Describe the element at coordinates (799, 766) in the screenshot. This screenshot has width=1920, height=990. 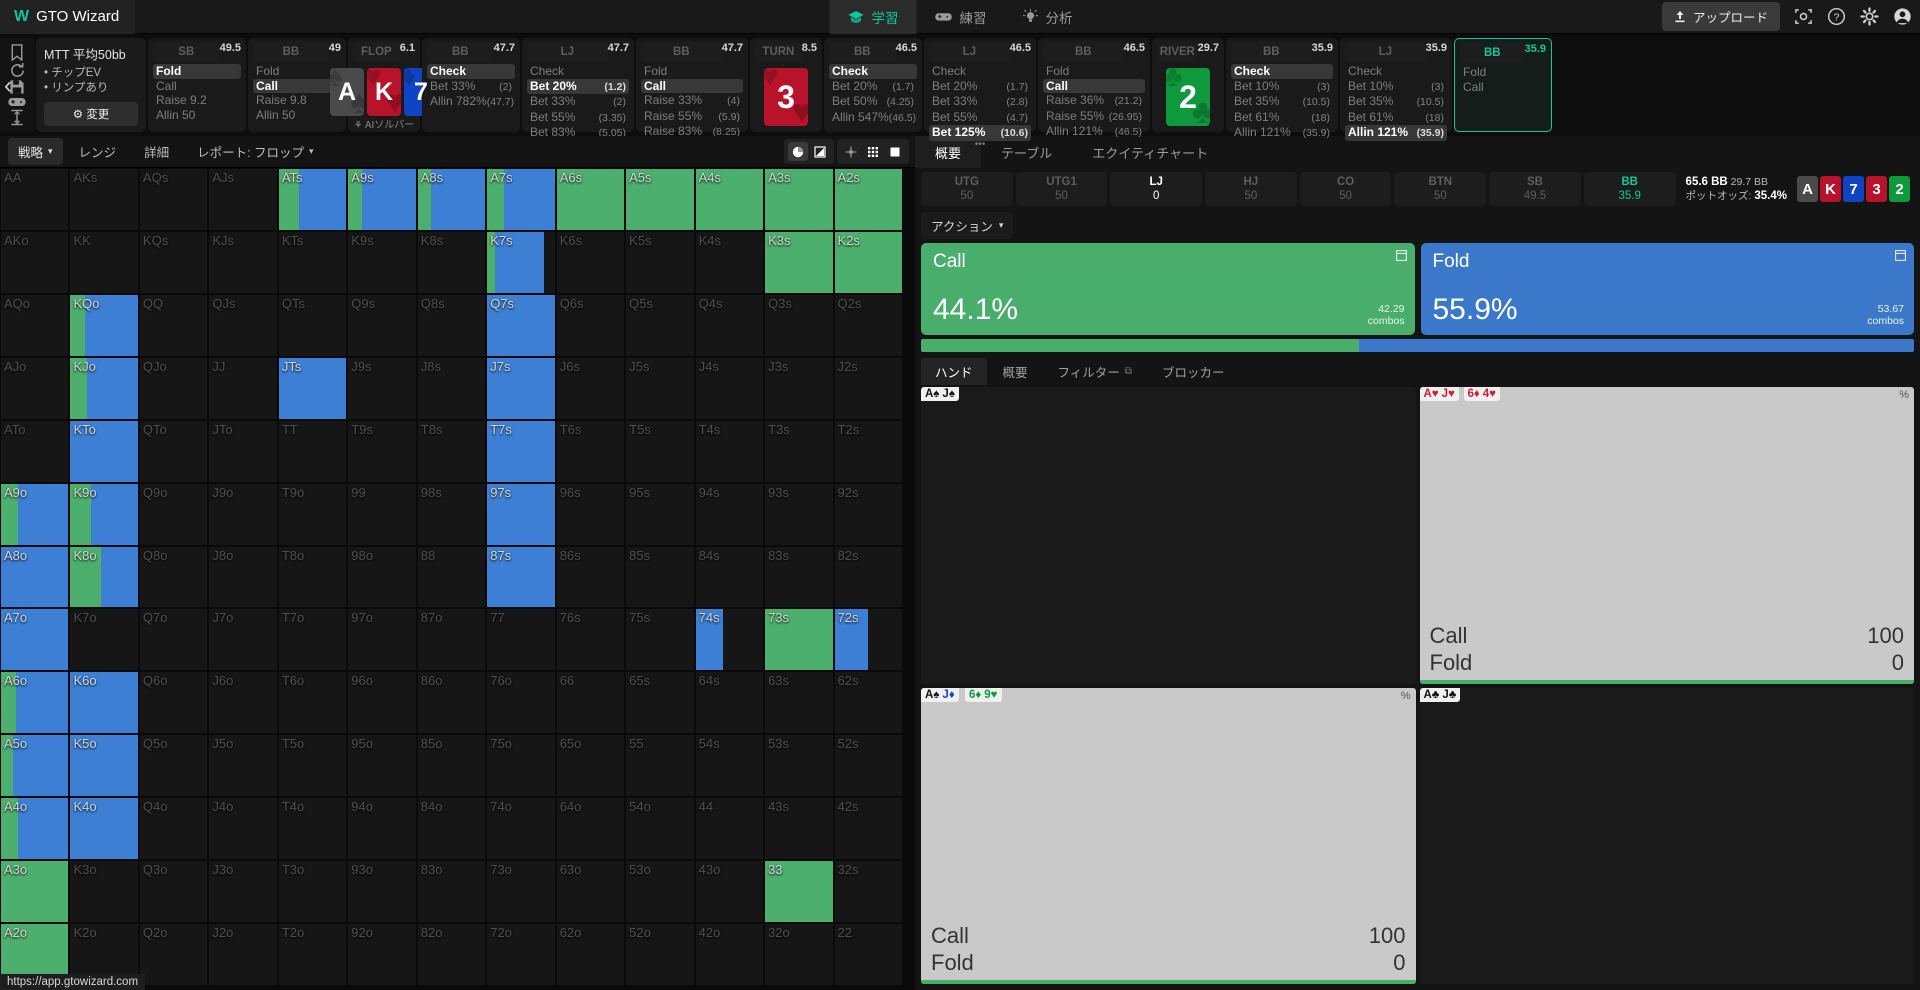
I see `range-cell-53s: 53s` at that location.